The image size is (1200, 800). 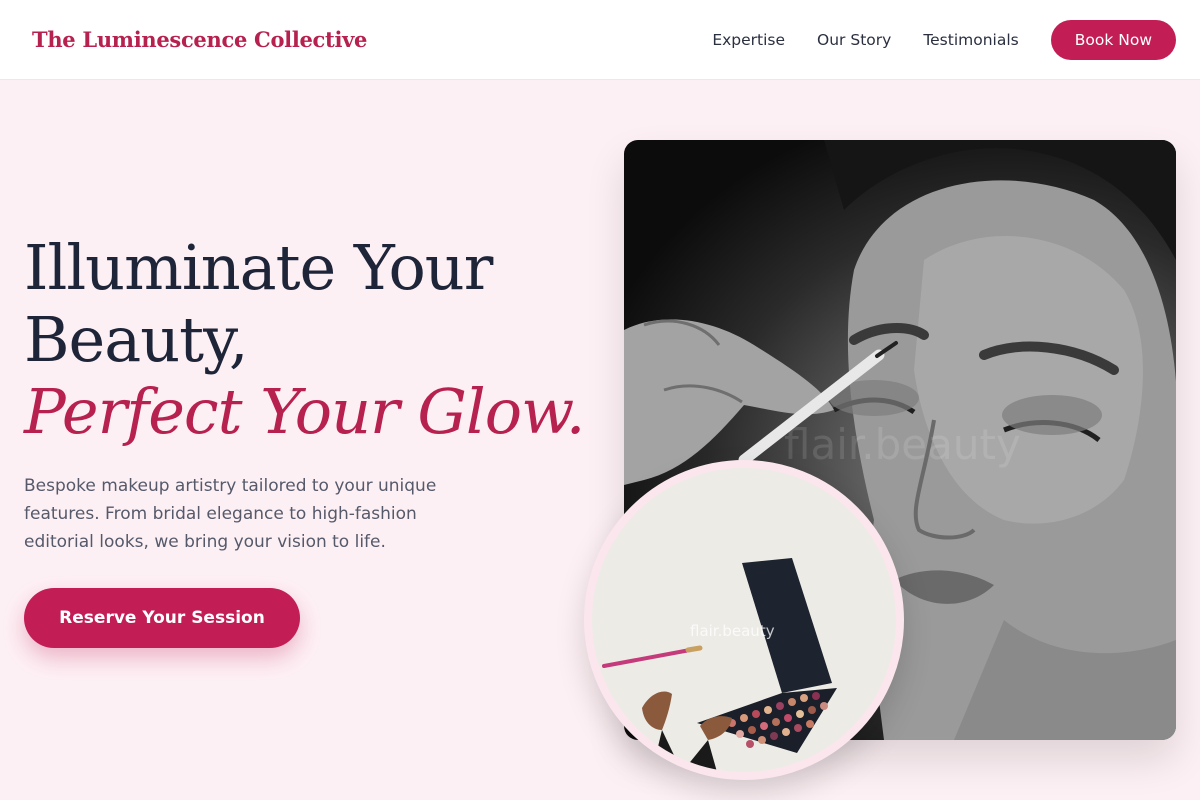 What do you see at coordinates (199, 39) in the screenshot?
I see `site-logo: The Luminescence Collective` at bounding box center [199, 39].